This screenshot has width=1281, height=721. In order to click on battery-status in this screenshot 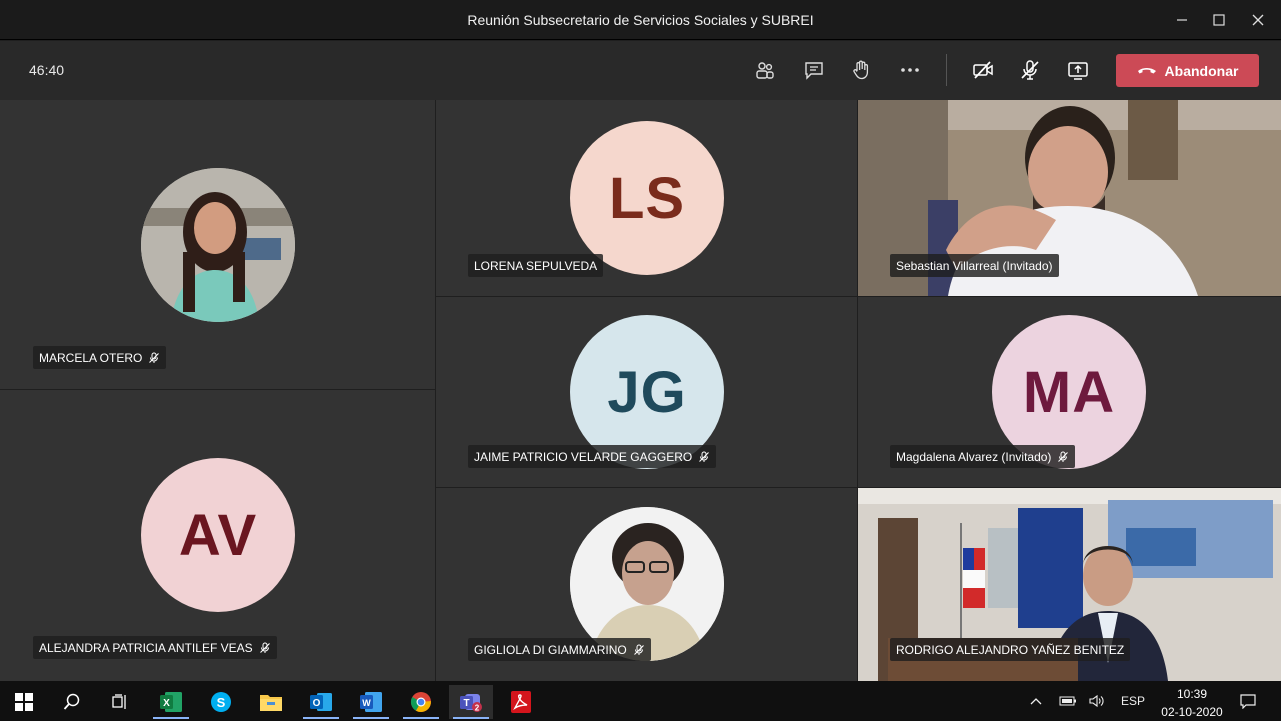, I will do `click(1068, 701)`.